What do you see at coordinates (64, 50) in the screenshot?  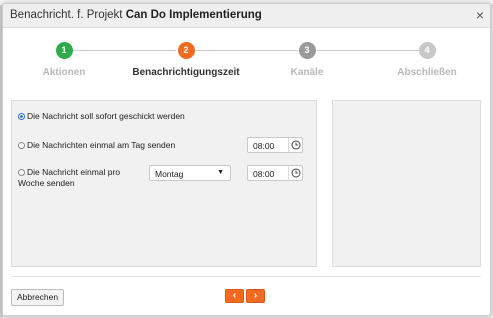 I see `step-number-1: 1` at bounding box center [64, 50].